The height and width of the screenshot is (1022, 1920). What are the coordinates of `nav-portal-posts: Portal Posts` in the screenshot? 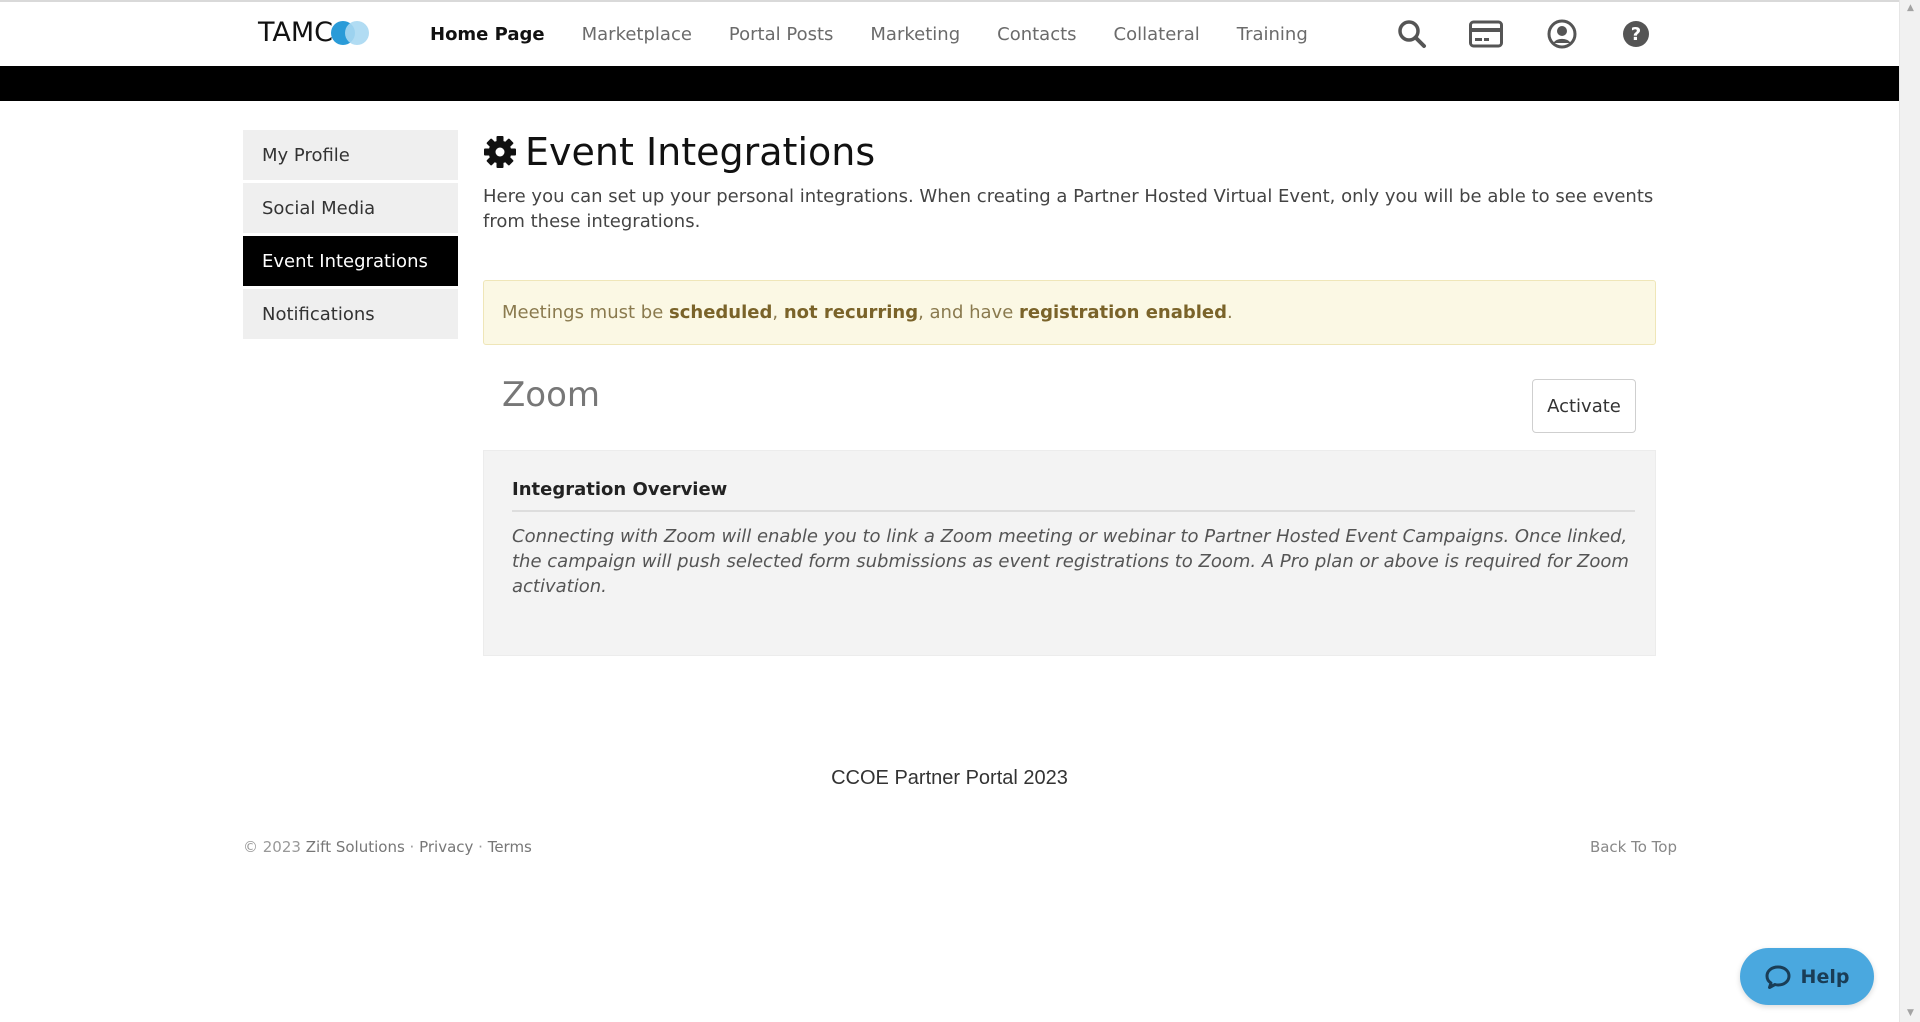 It's located at (781, 34).